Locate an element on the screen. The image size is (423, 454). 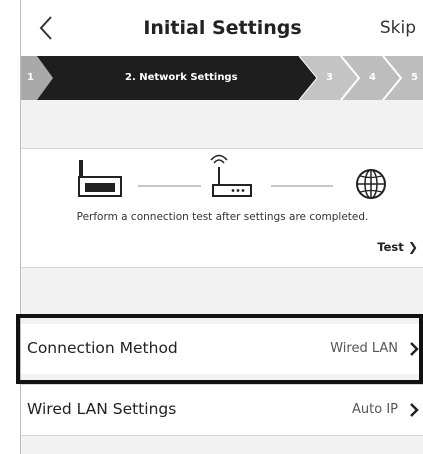
wired-lan-settings-label: Wired LAN Settings is located at coordinates (102, 409).